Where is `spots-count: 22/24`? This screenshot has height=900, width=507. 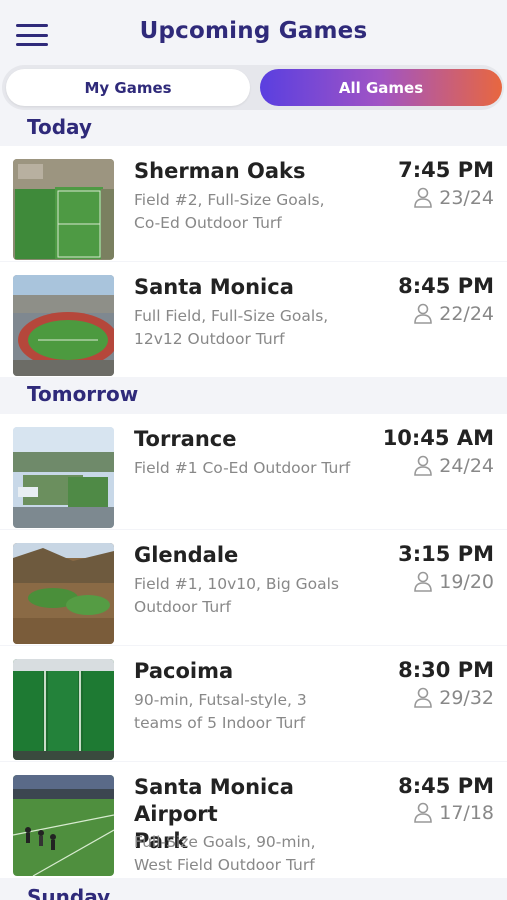 spots-count: 22/24 is located at coordinates (453, 314).